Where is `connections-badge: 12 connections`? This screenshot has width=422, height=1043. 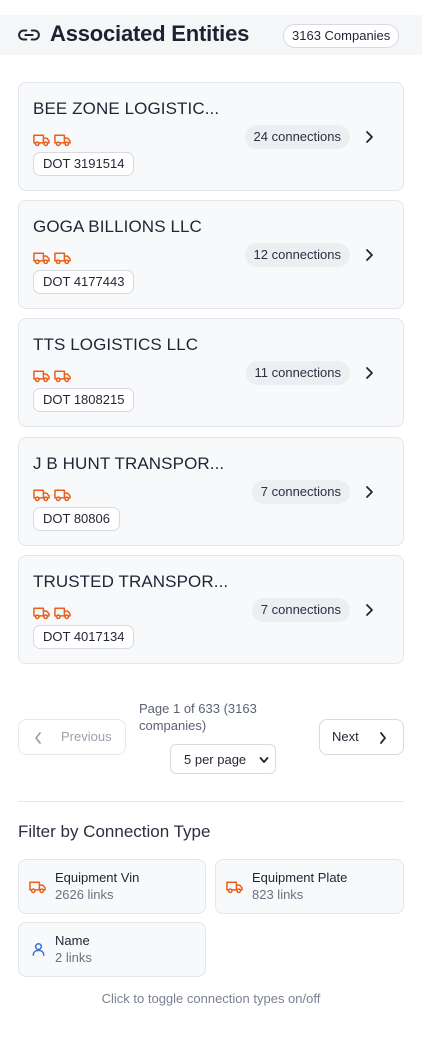
connections-badge: 12 connections is located at coordinates (297, 255).